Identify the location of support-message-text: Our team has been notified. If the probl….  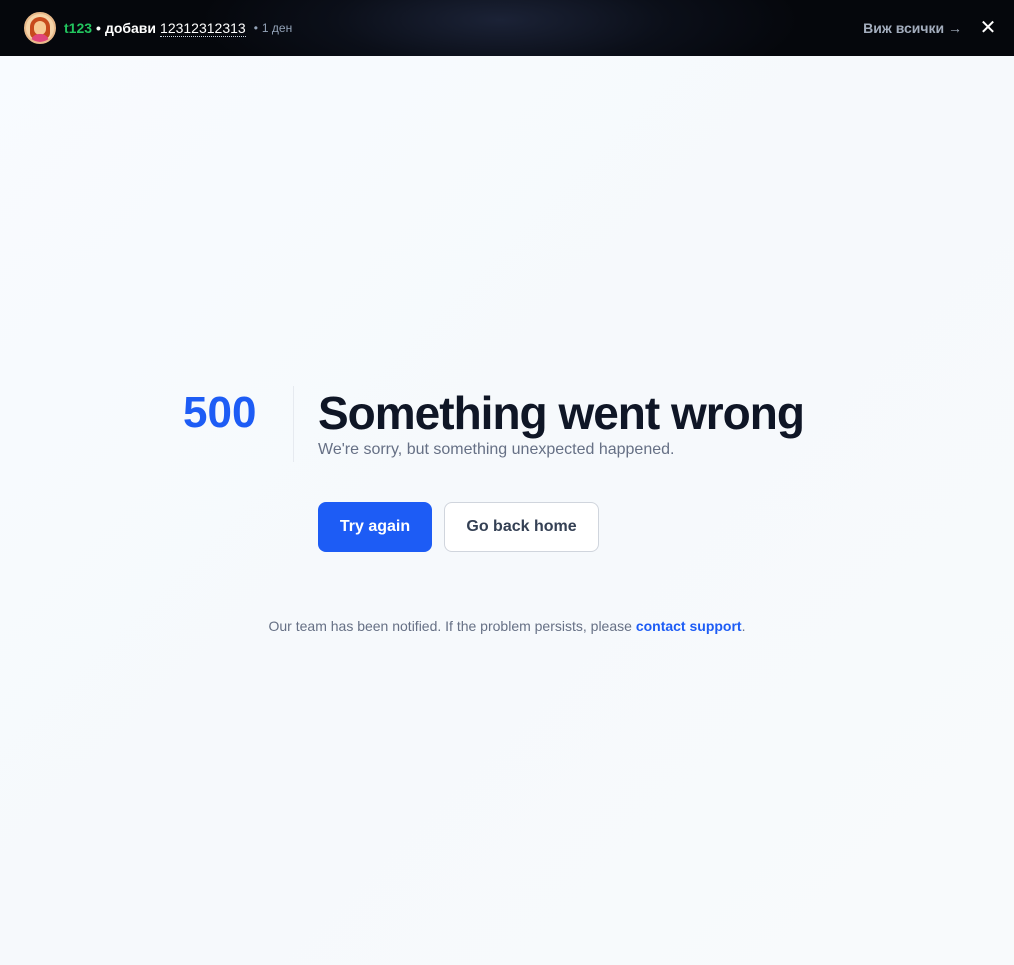
(452, 626).